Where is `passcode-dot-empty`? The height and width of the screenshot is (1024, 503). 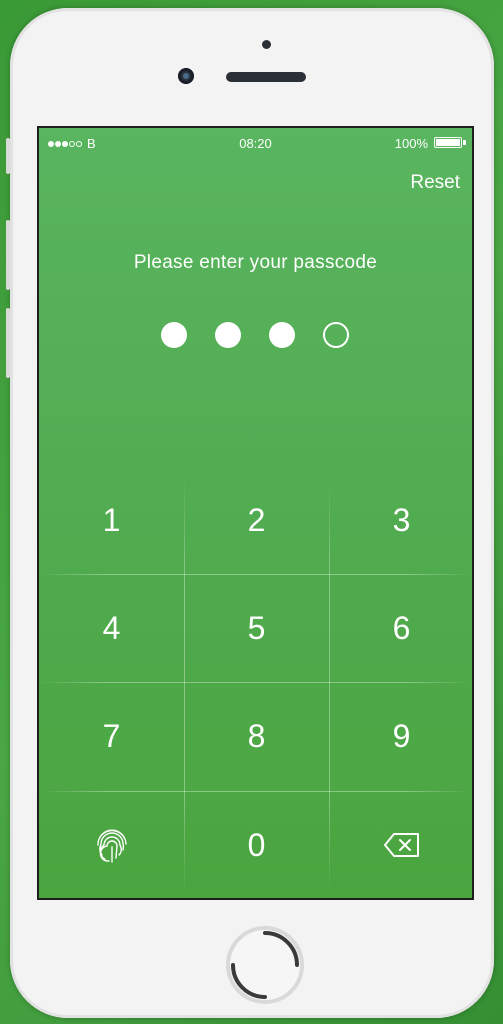 passcode-dot-empty is located at coordinates (336, 335).